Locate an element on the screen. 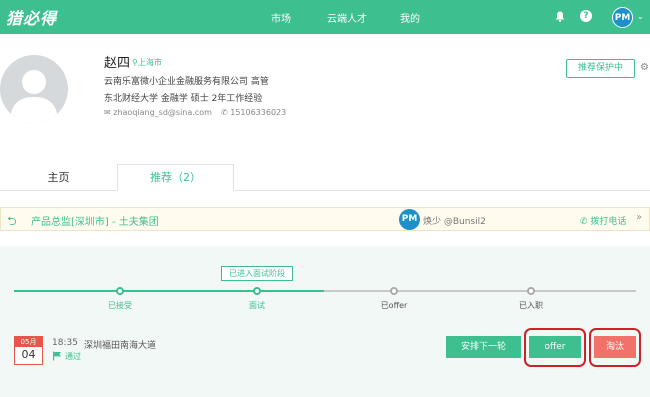 Image resolution: width=650 pixels, height=397 pixels. event-date: 05月 04 is located at coordinates (28, 350).